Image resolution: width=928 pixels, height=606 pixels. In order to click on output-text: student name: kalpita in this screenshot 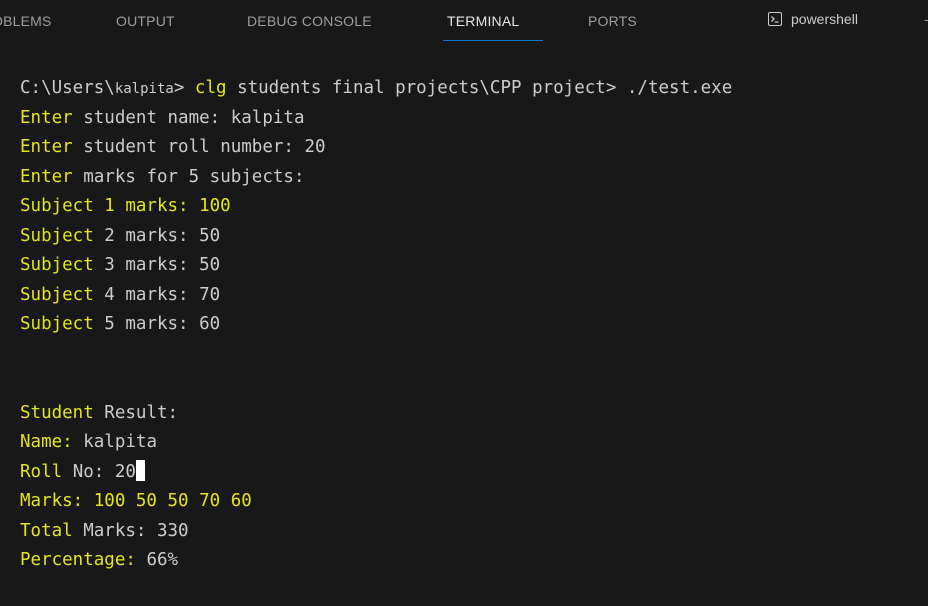, I will do `click(188, 117)`.